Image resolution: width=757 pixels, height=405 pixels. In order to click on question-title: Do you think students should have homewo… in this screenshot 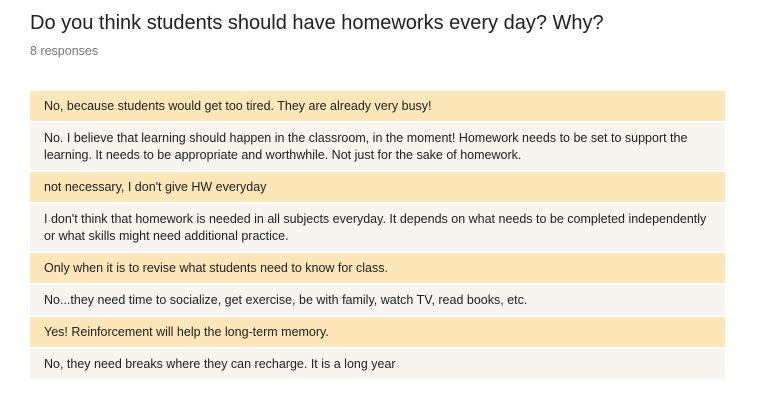, I will do `click(317, 23)`.